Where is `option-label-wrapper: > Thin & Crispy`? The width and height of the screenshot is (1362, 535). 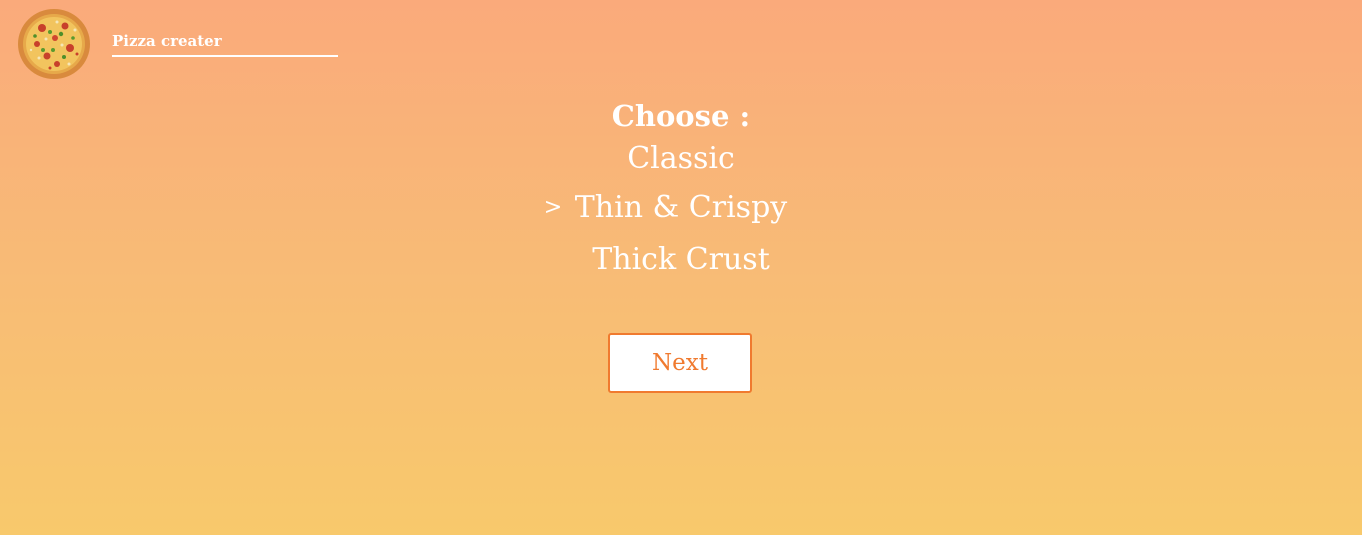 option-label-wrapper: > Thin & Crispy is located at coordinates (666, 208).